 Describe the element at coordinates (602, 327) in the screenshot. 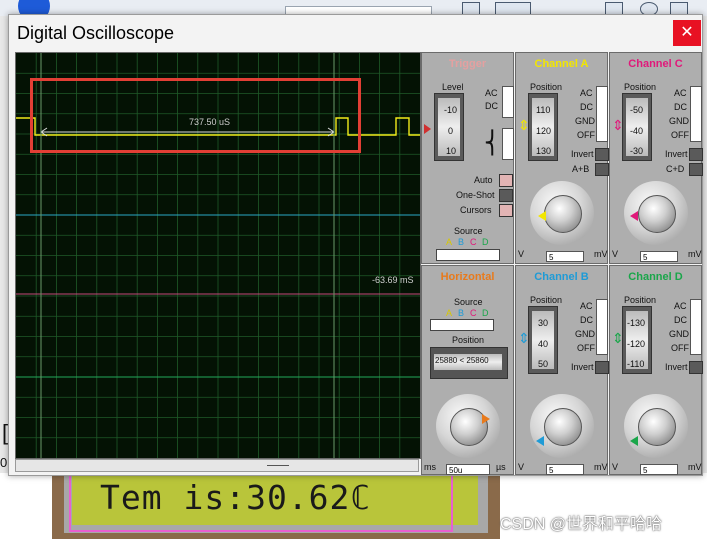

I see `channel-b-coupling-switch` at that location.